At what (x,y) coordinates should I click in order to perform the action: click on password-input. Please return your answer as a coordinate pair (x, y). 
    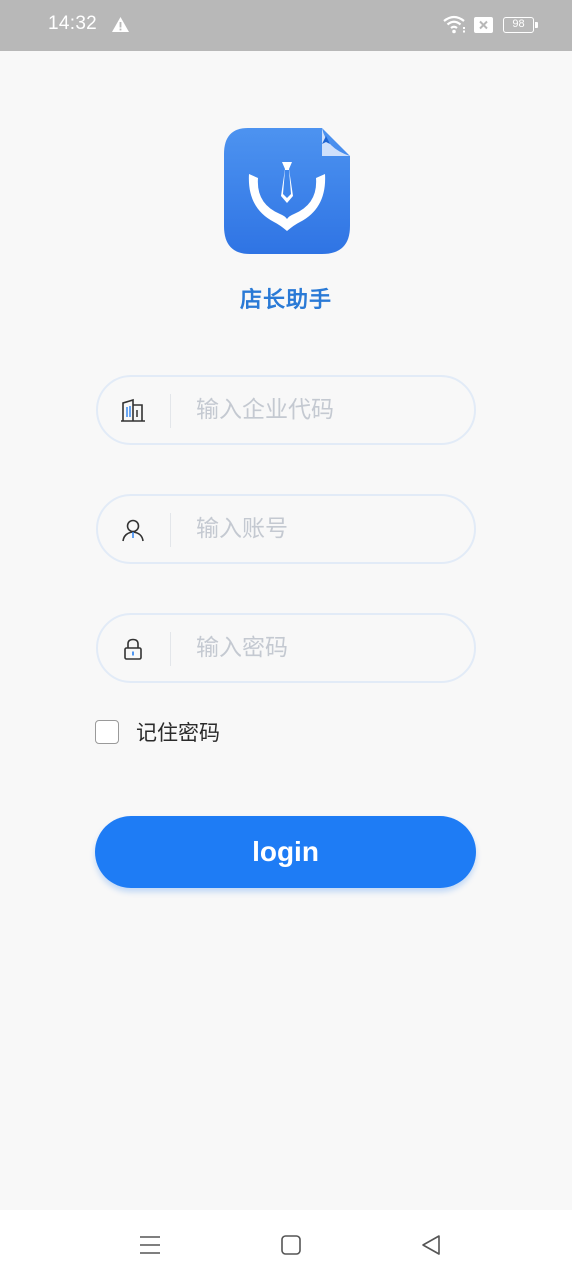
    Looking at the image, I should click on (326, 648).